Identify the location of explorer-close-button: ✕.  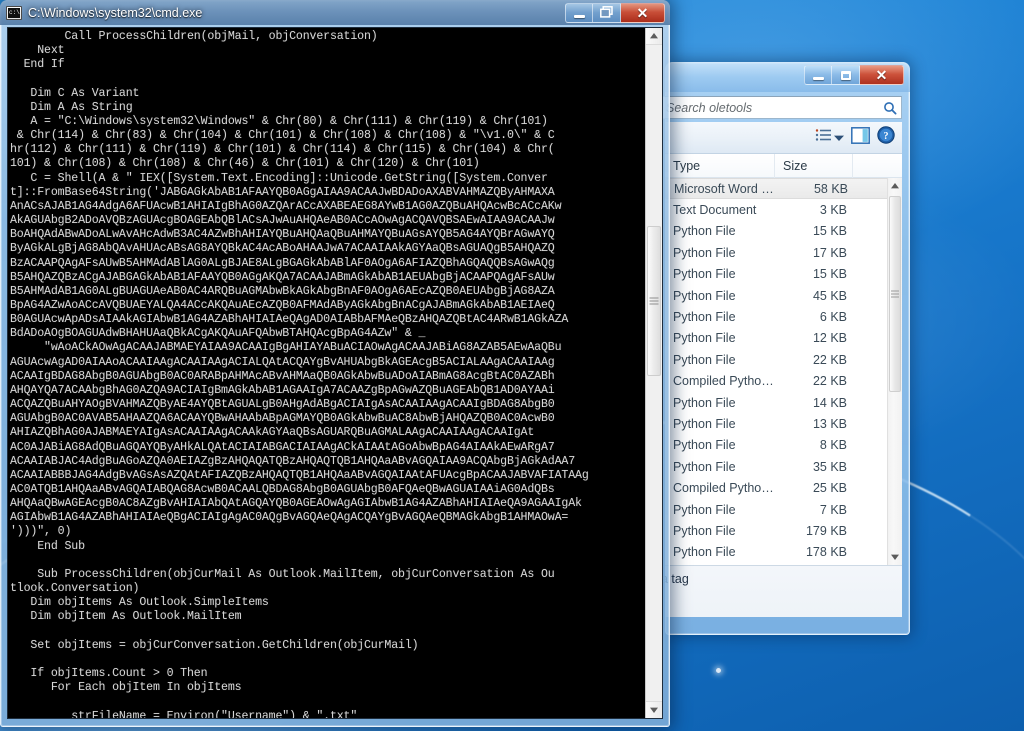
(882, 75).